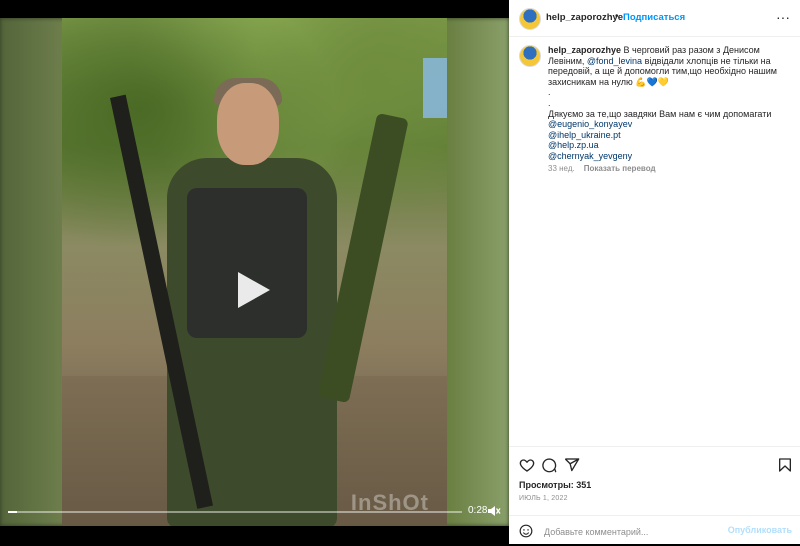 The height and width of the screenshot is (546, 800). What do you see at coordinates (785, 465) in the screenshot?
I see `bookmark-icon` at bounding box center [785, 465].